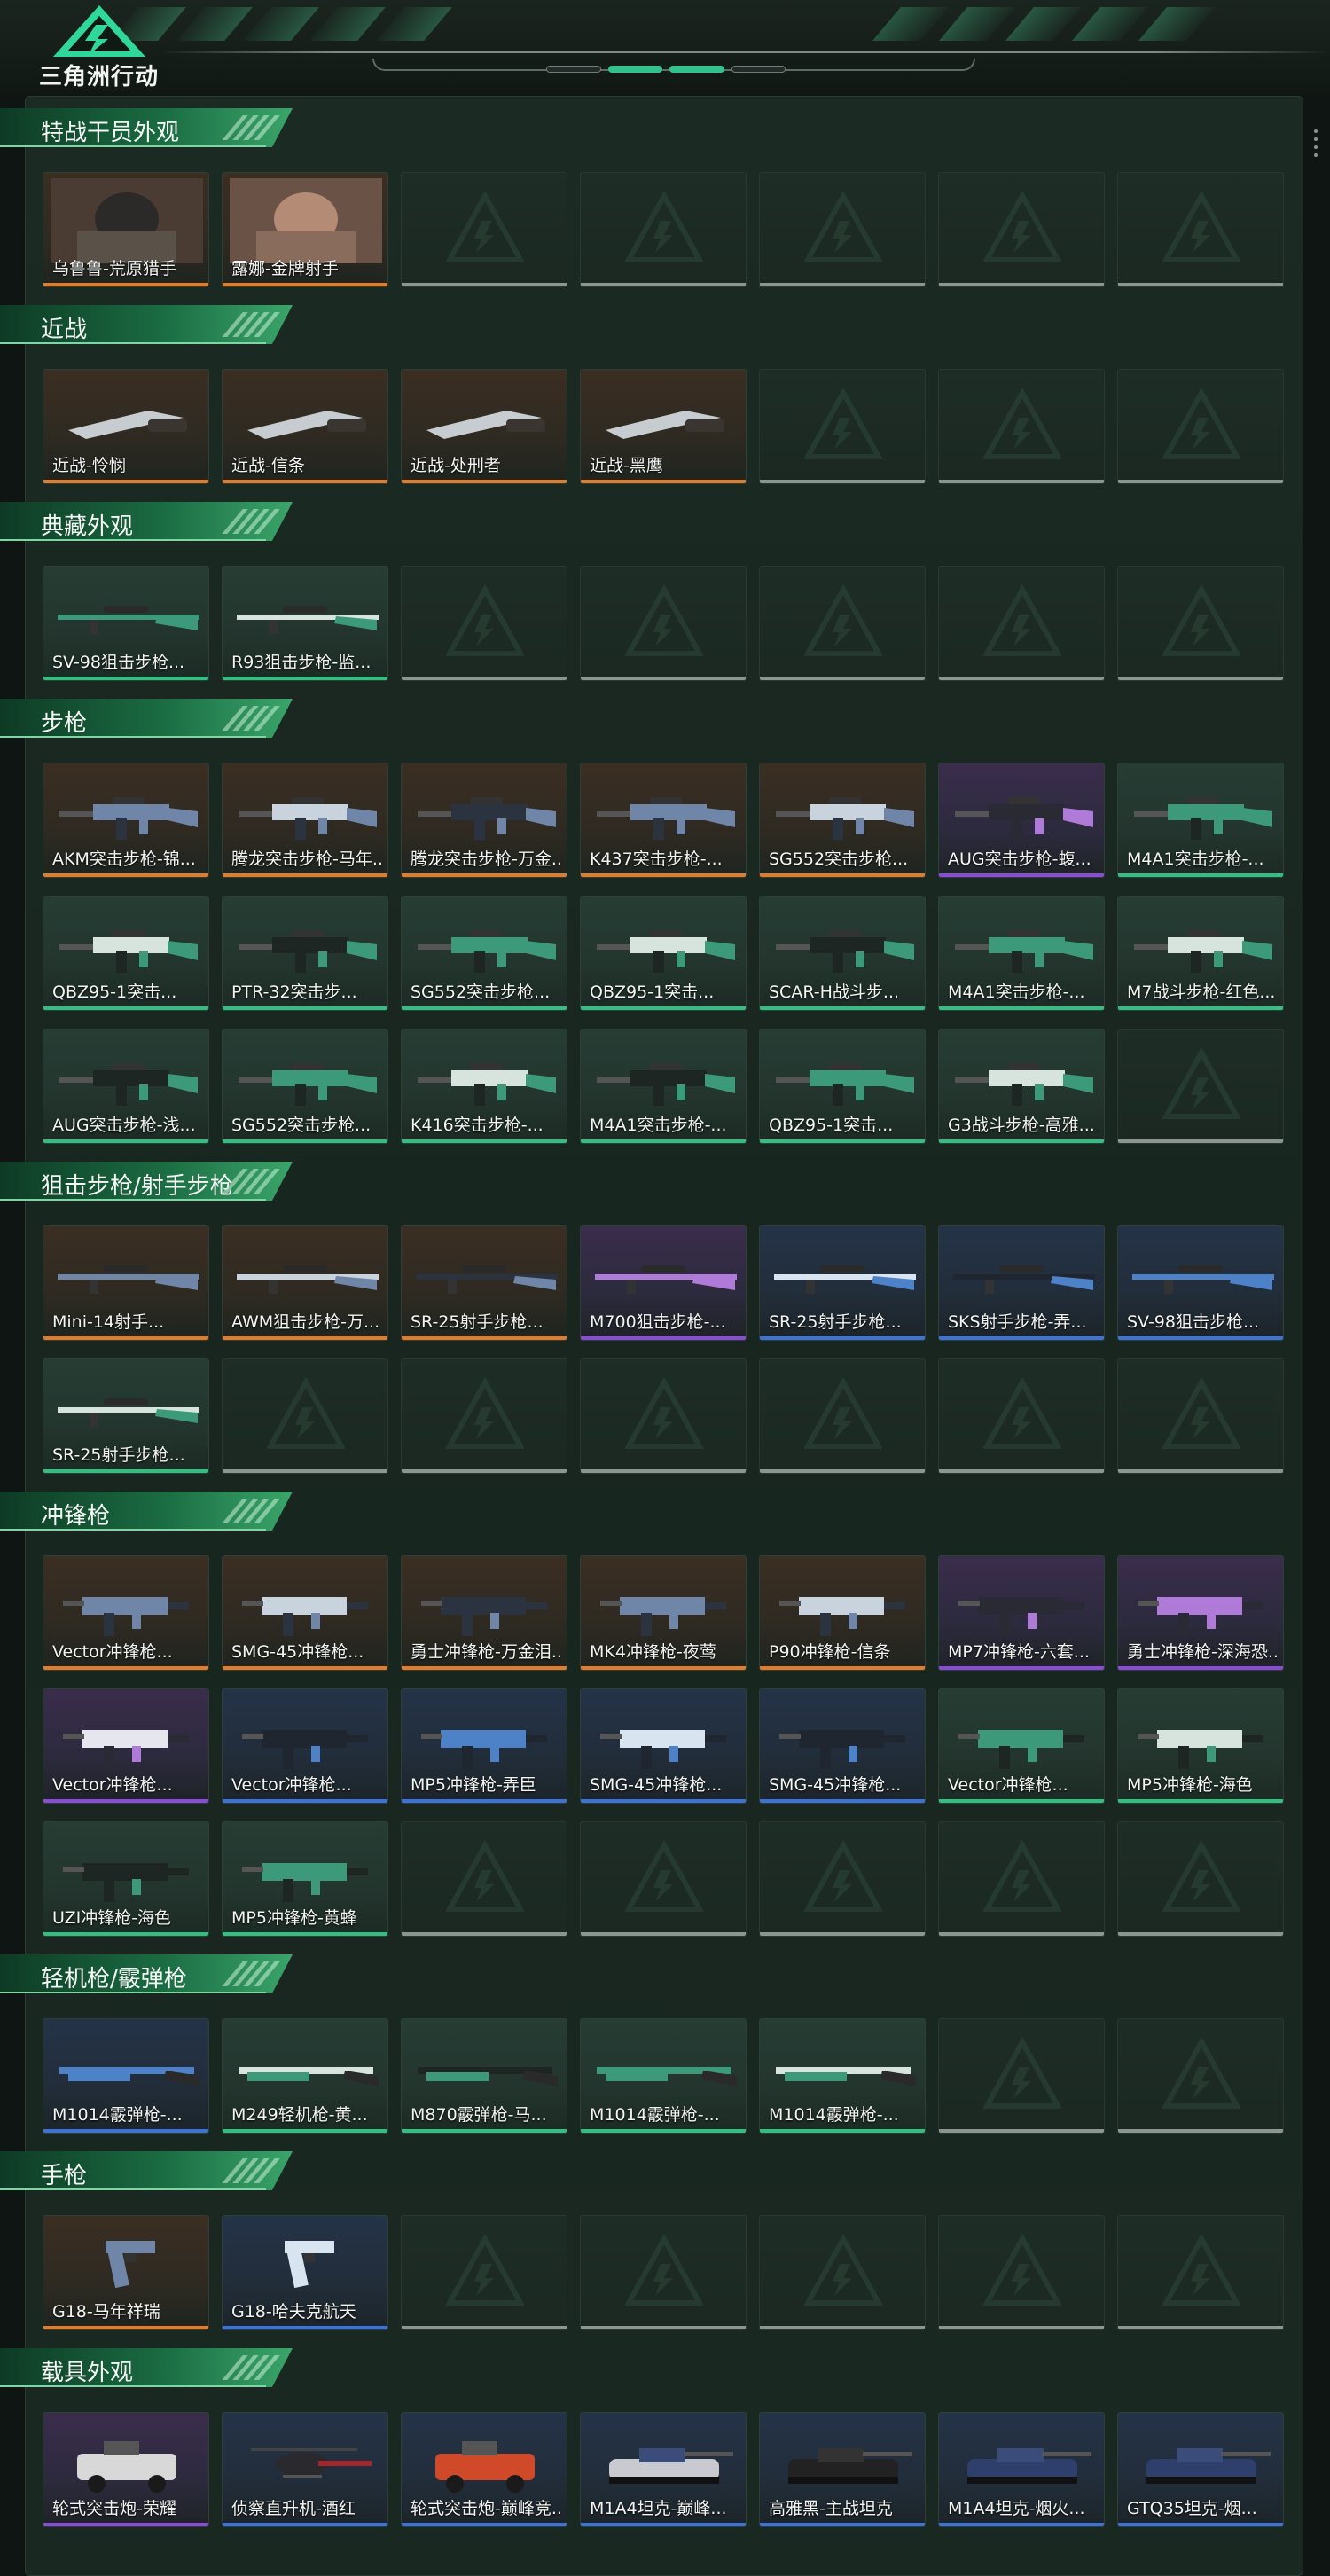 This screenshot has width=1330, height=2576. What do you see at coordinates (842, 1613) in the screenshot?
I see `item-card: P90冲锋枪-信条` at bounding box center [842, 1613].